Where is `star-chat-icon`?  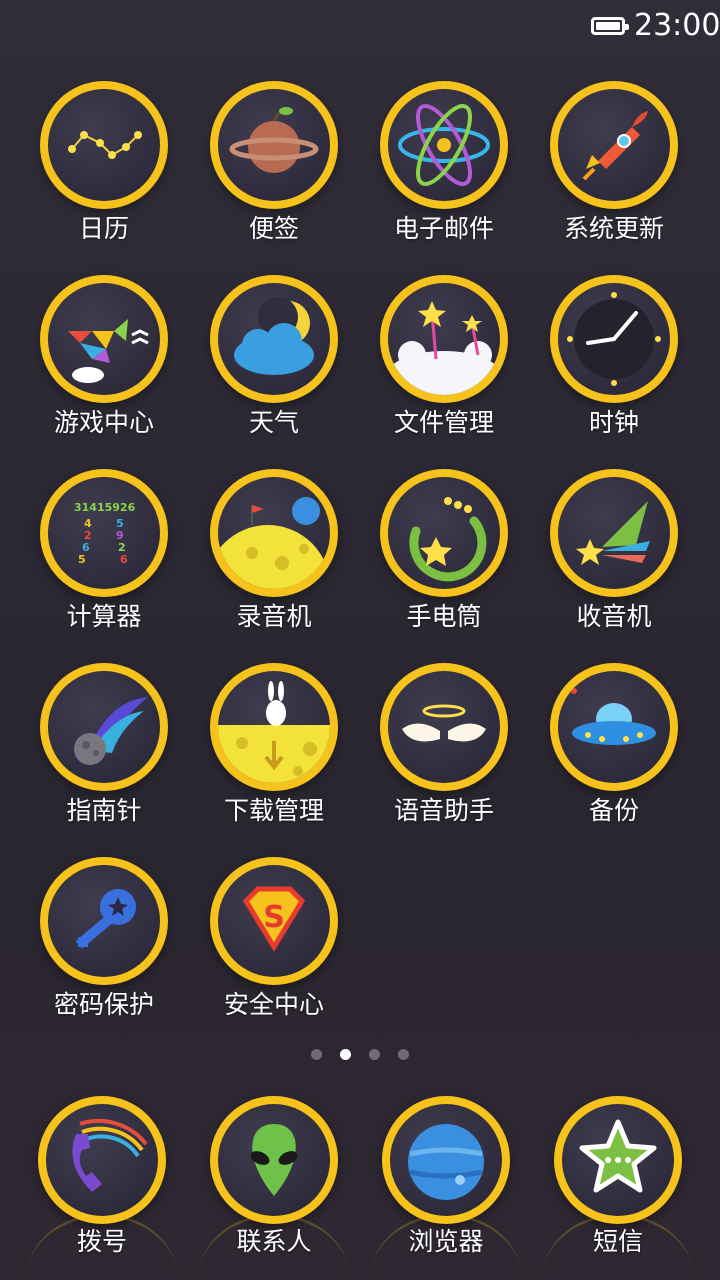 star-chat-icon is located at coordinates (618, 1160).